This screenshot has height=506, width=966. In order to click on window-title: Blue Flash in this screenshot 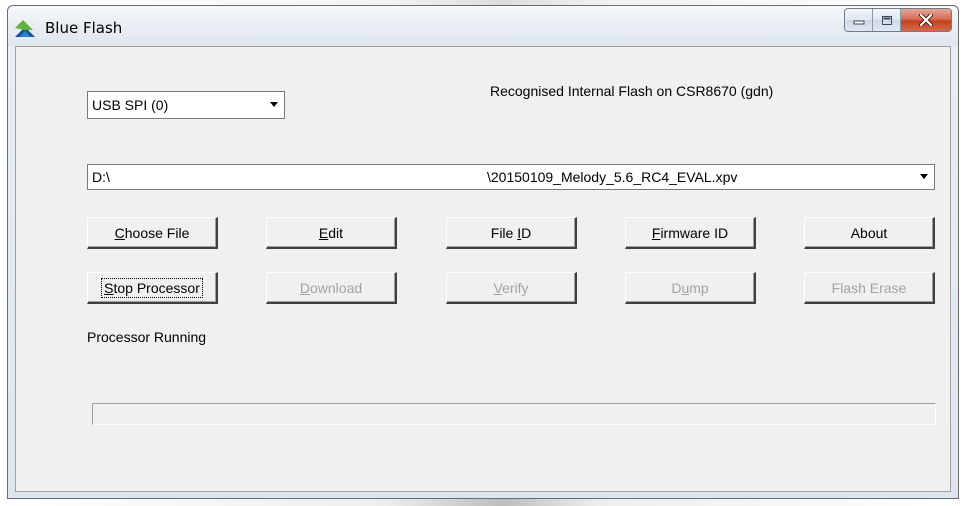, I will do `click(84, 28)`.